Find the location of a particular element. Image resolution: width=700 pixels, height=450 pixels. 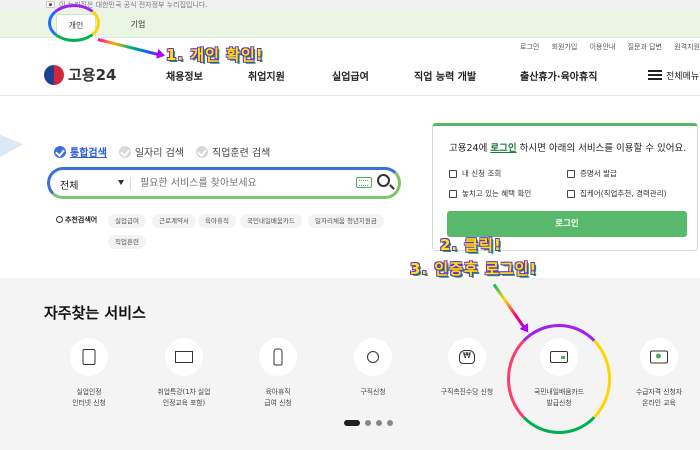

utility-links: 로그인 회원가입 이용안내 질문과 답변 원격지원 is located at coordinates (605, 47).